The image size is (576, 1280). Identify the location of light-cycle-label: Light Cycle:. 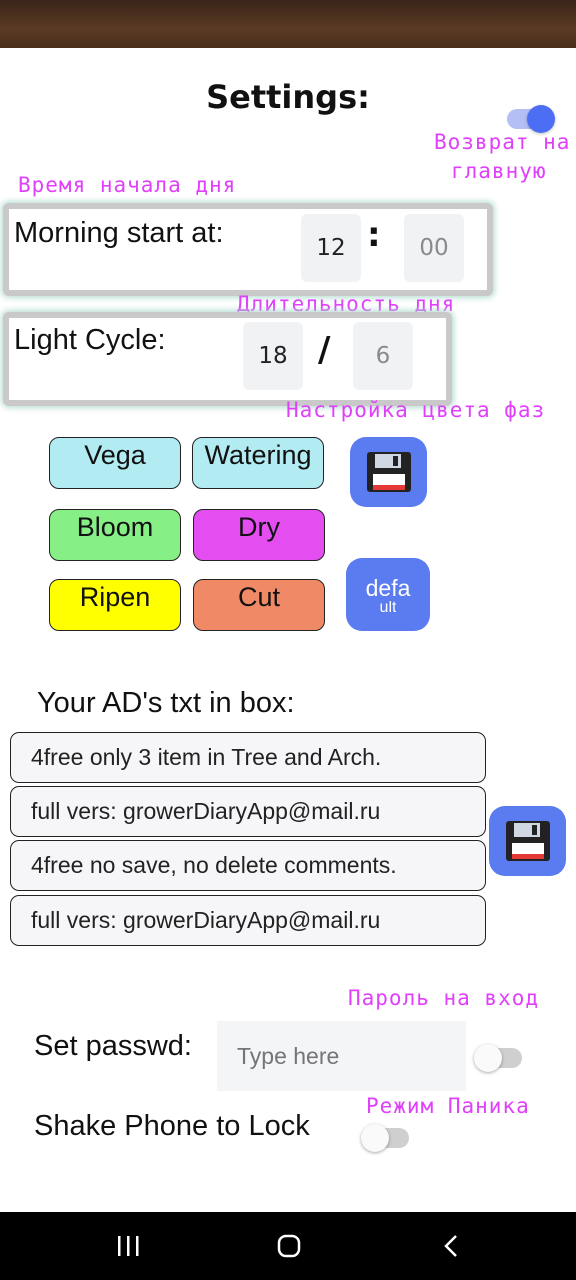
(90, 340).